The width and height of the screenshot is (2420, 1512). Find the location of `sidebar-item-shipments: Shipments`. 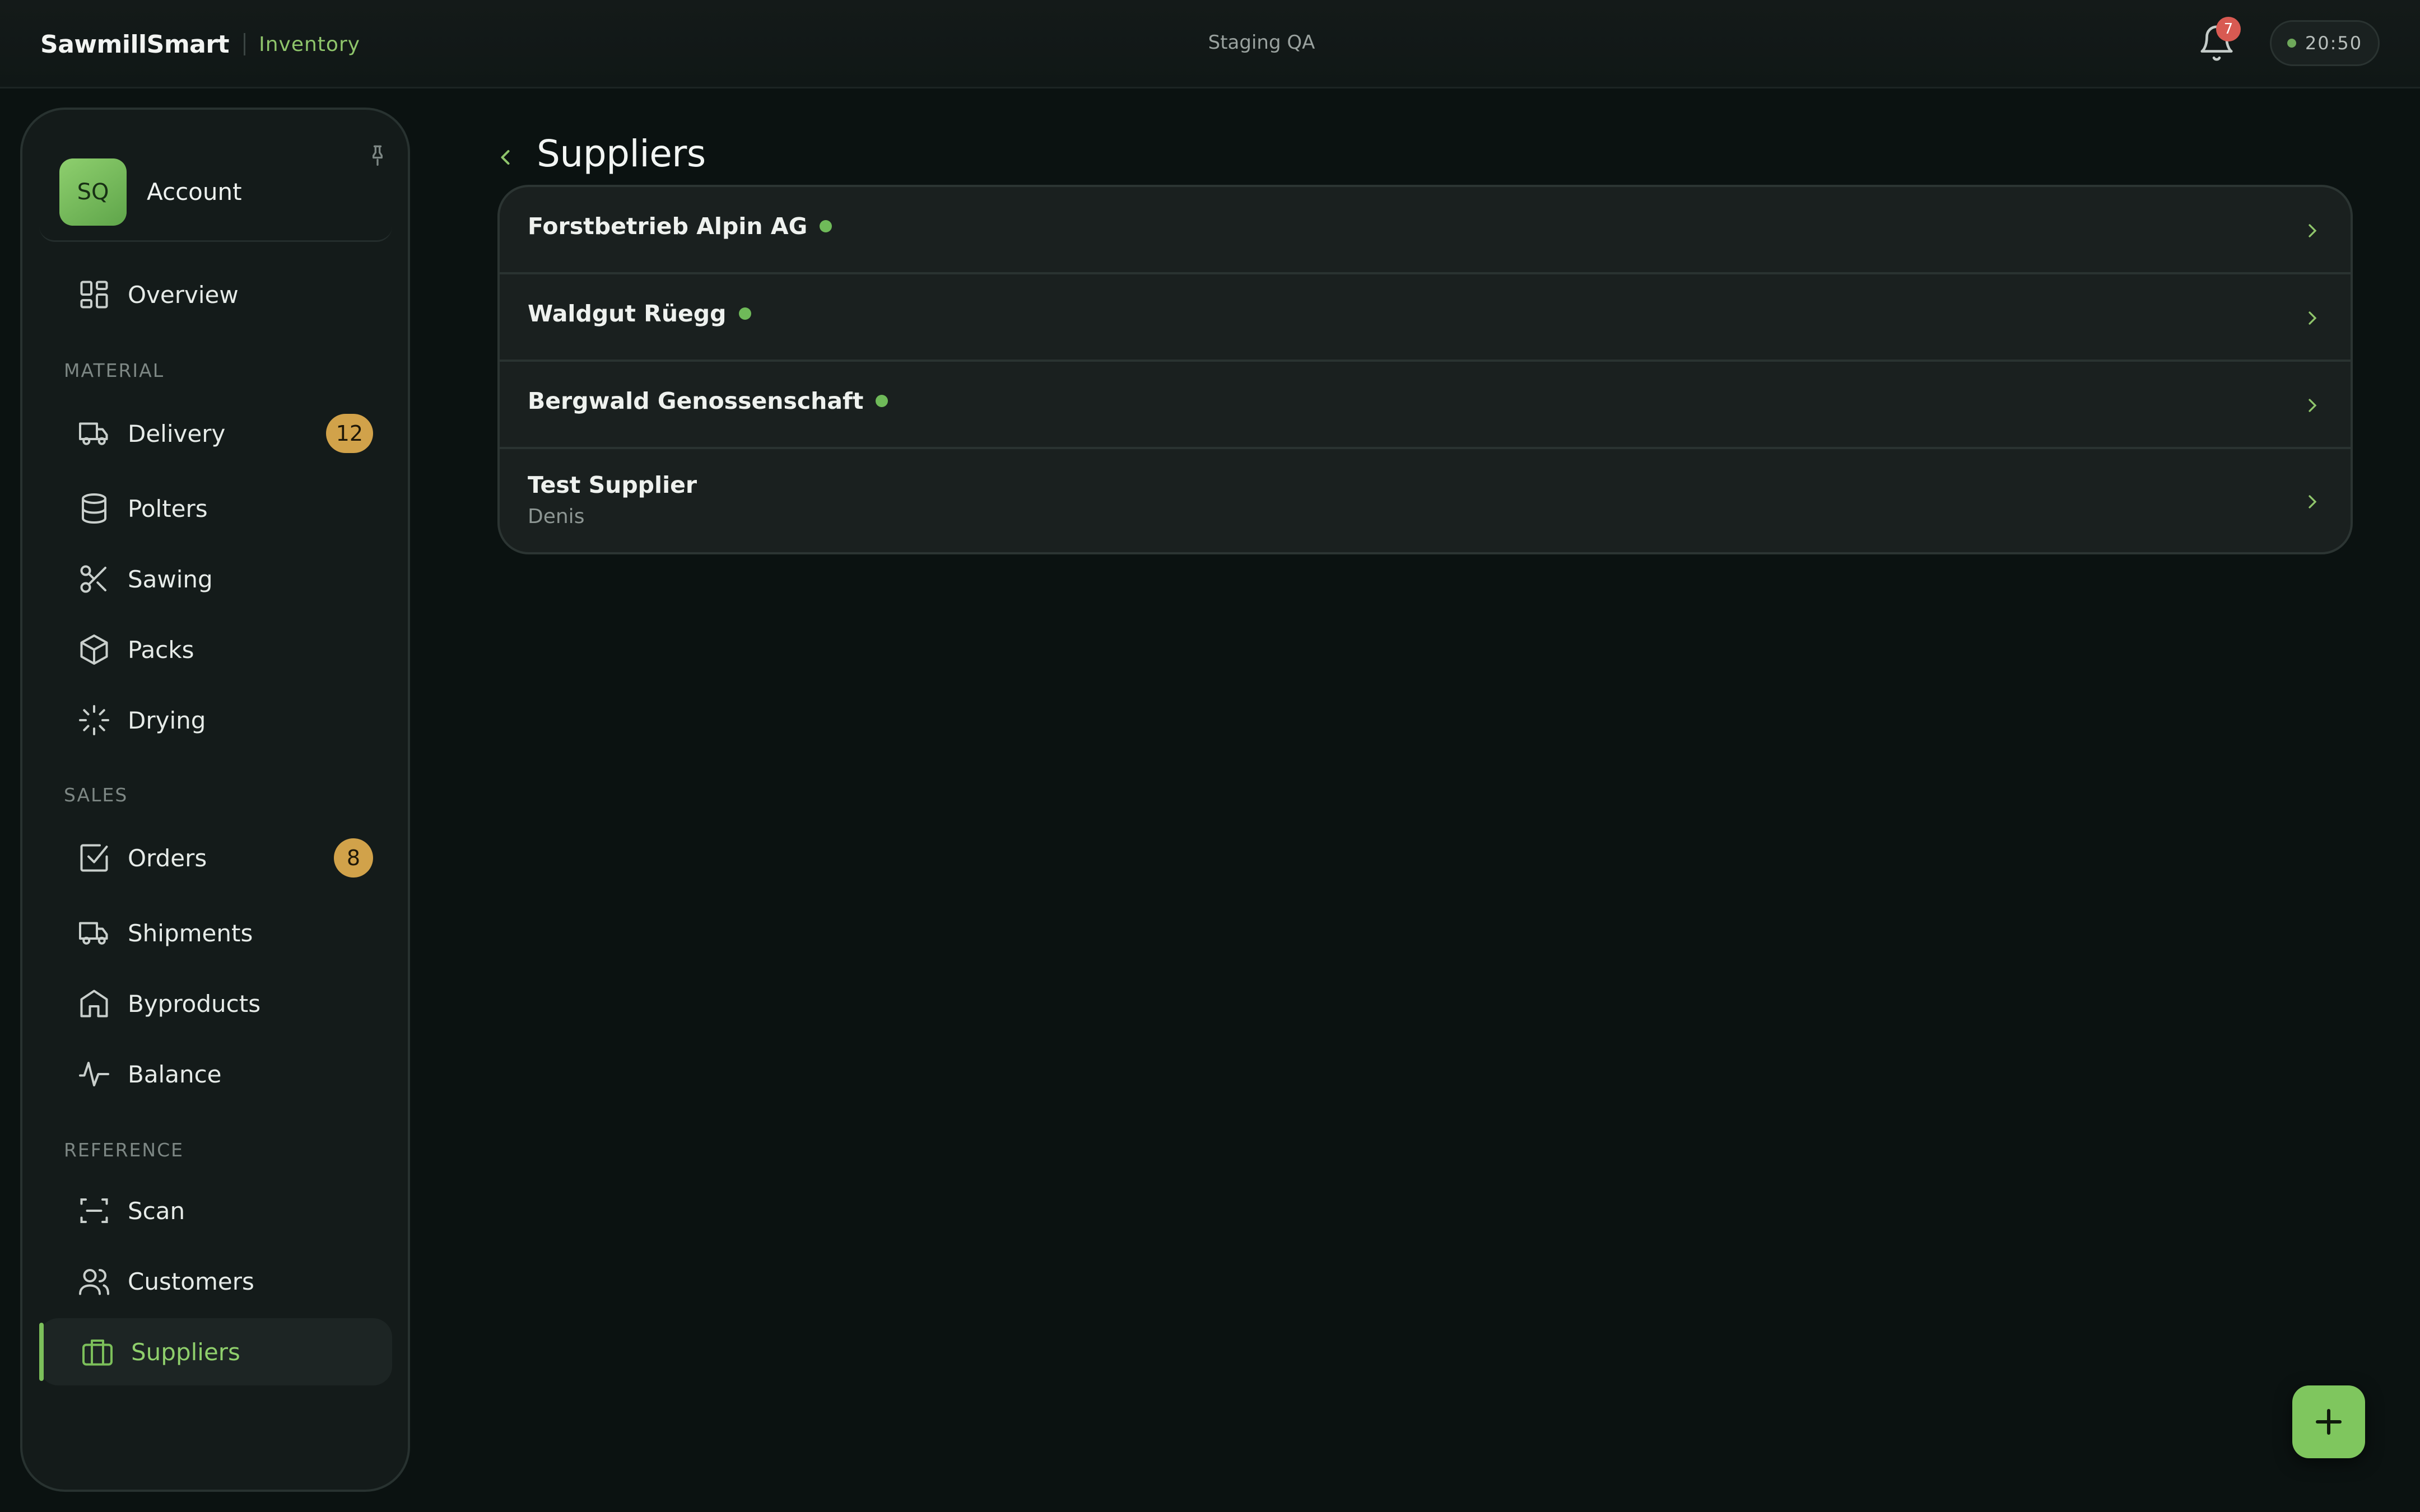

sidebar-item-shipments: Shipments is located at coordinates (216, 933).